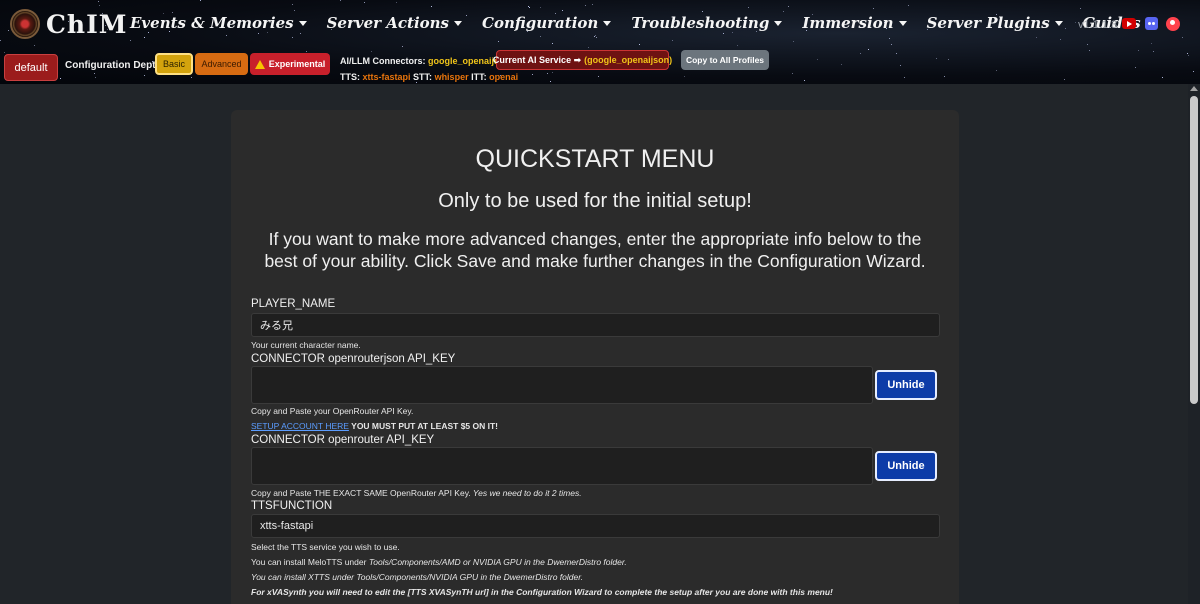  What do you see at coordinates (547, 23) in the screenshot?
I see `nav-configuration: Configuration` at bounding box center [547, 23].